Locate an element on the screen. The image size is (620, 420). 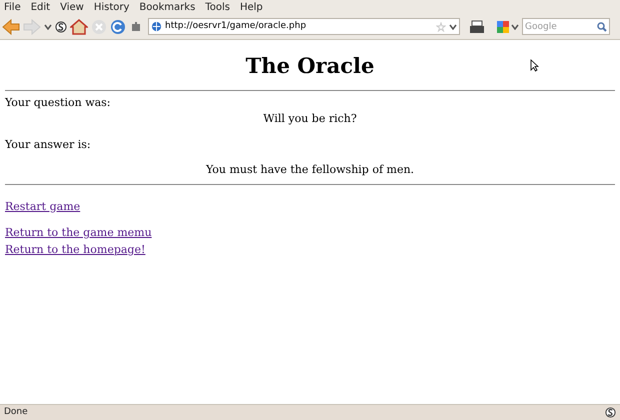
star-icon is located at coordinates (441, 27).